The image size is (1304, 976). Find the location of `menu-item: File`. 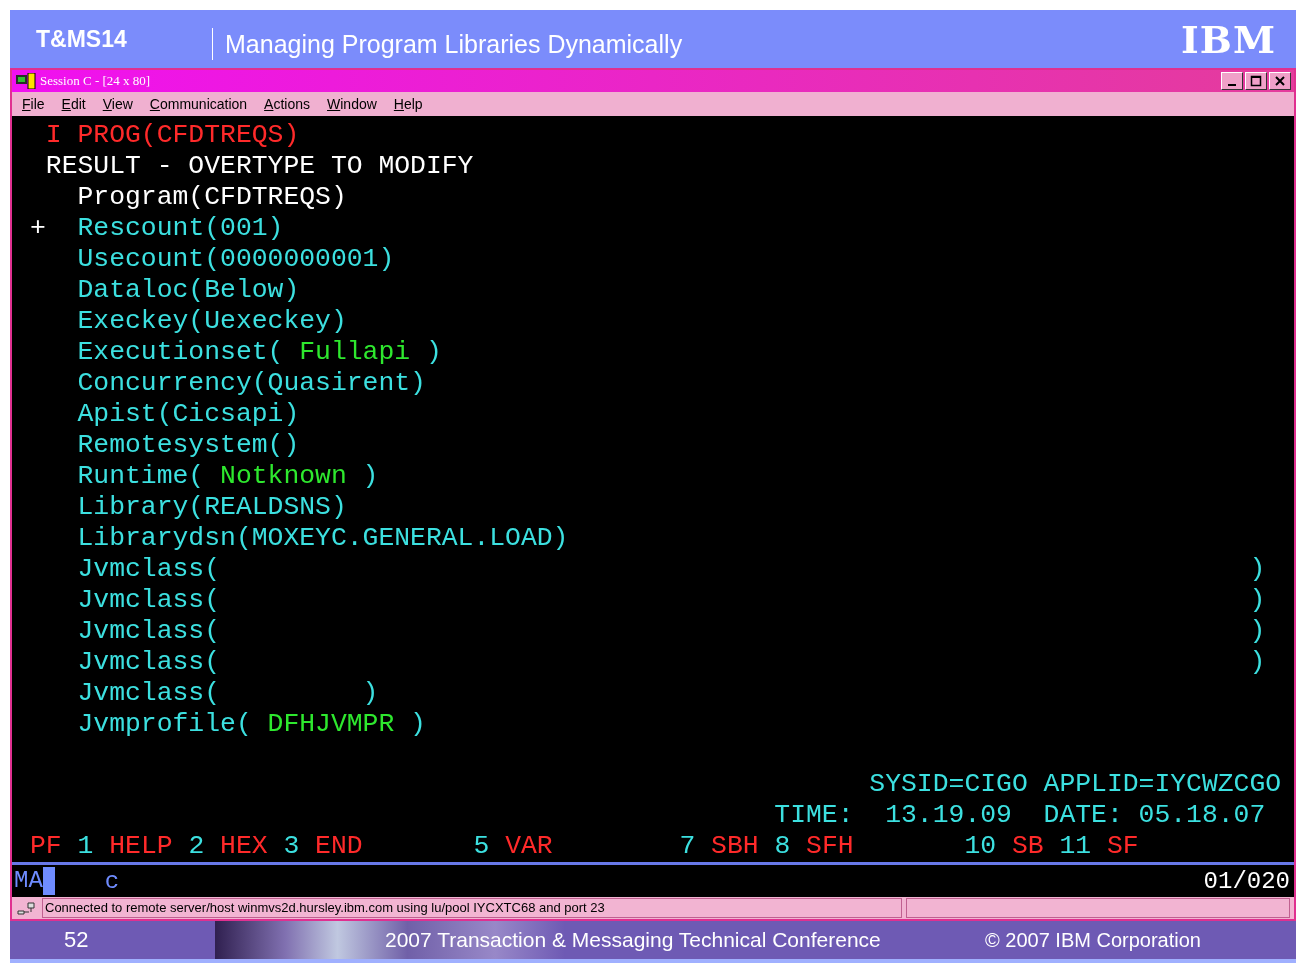

menu-item: File is located at coordinates (33, 104).